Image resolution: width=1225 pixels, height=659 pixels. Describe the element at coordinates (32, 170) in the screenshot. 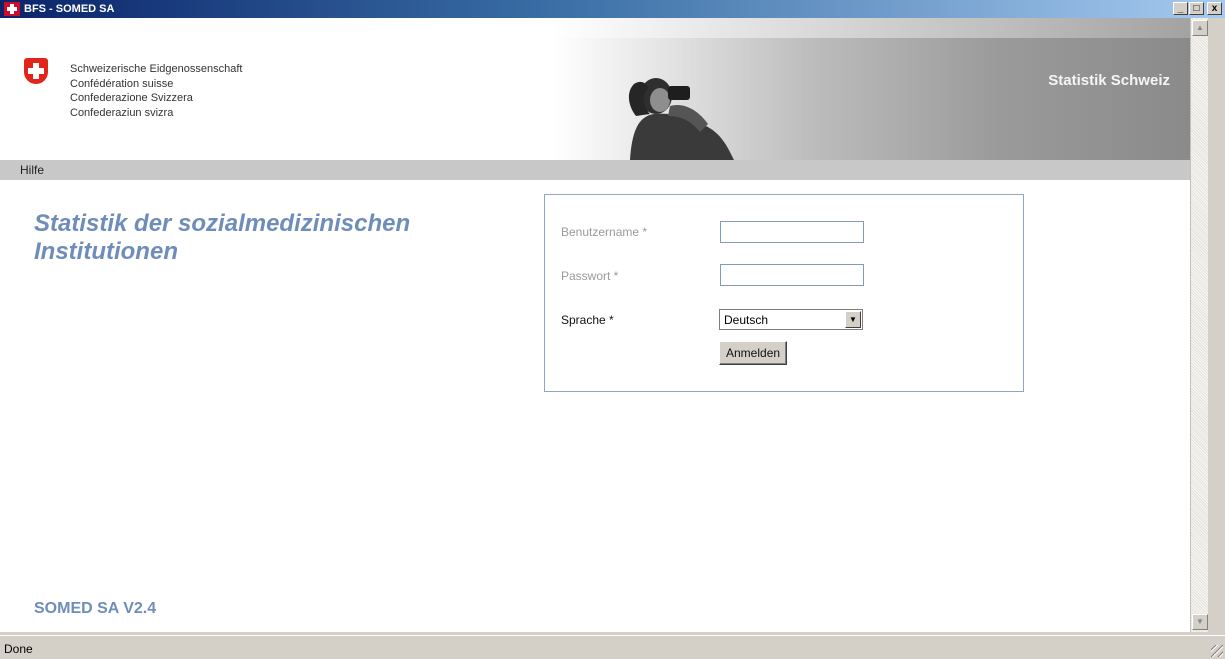

I see `help-link: Hilfe` at that location.